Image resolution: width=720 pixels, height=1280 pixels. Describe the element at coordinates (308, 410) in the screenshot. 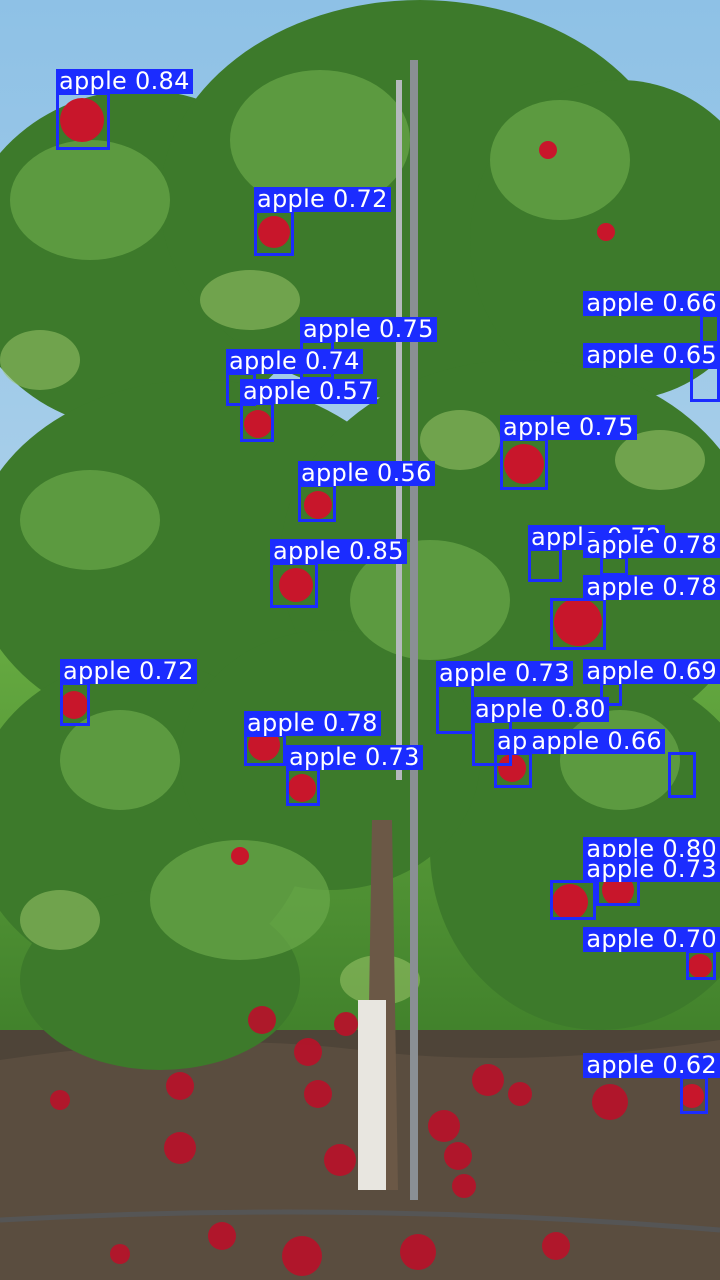

I see `detection-box: apple 0.57` at that location.